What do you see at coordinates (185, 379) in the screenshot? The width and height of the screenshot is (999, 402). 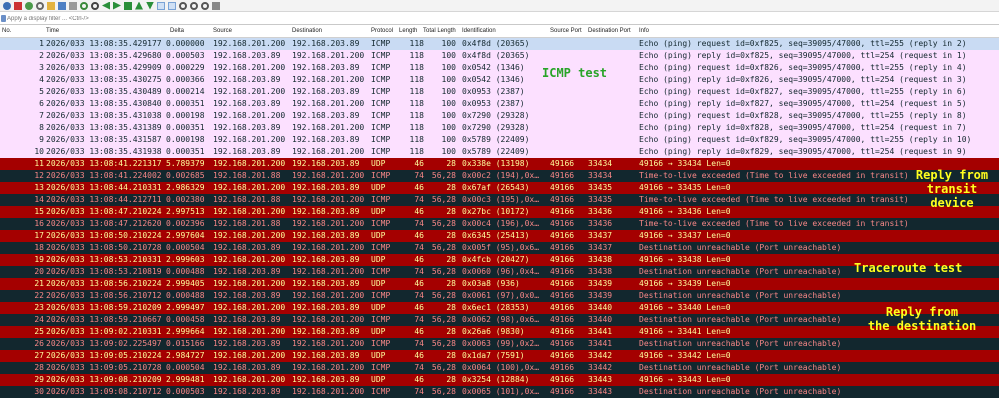 I see `packet-delta: 2.999481` at bounding box center [185, 379].